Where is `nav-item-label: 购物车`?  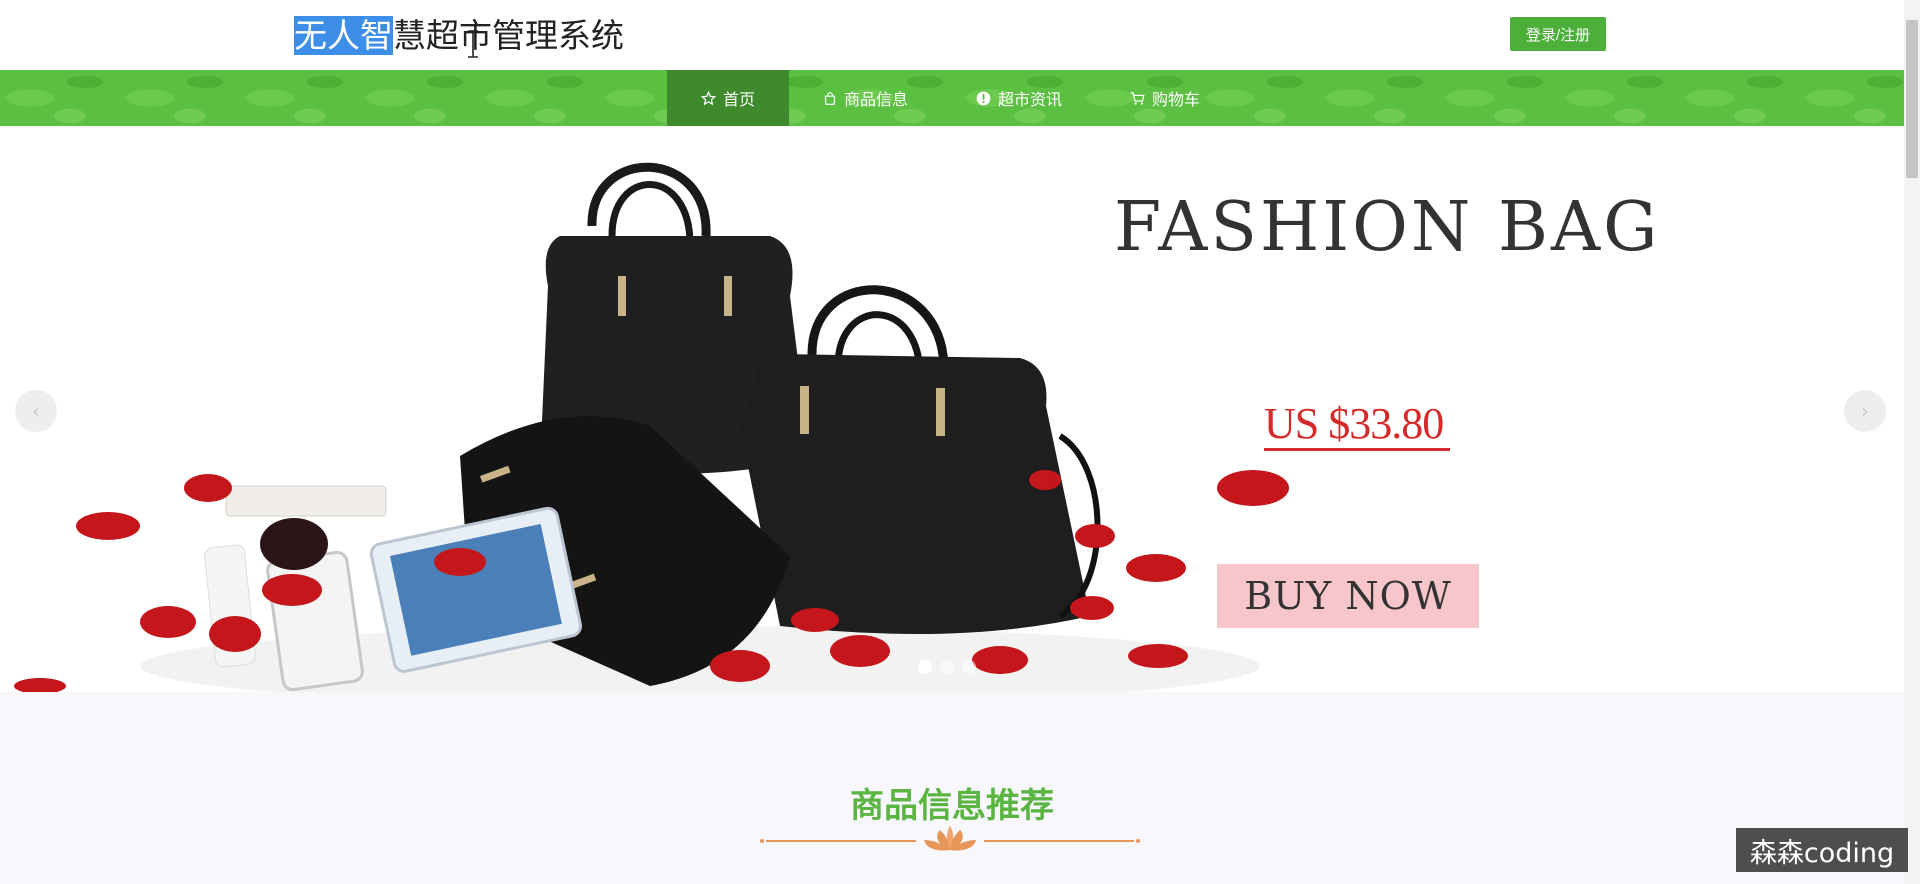 nav-item-label: 购物车 is located at coordinates (1176, 99).